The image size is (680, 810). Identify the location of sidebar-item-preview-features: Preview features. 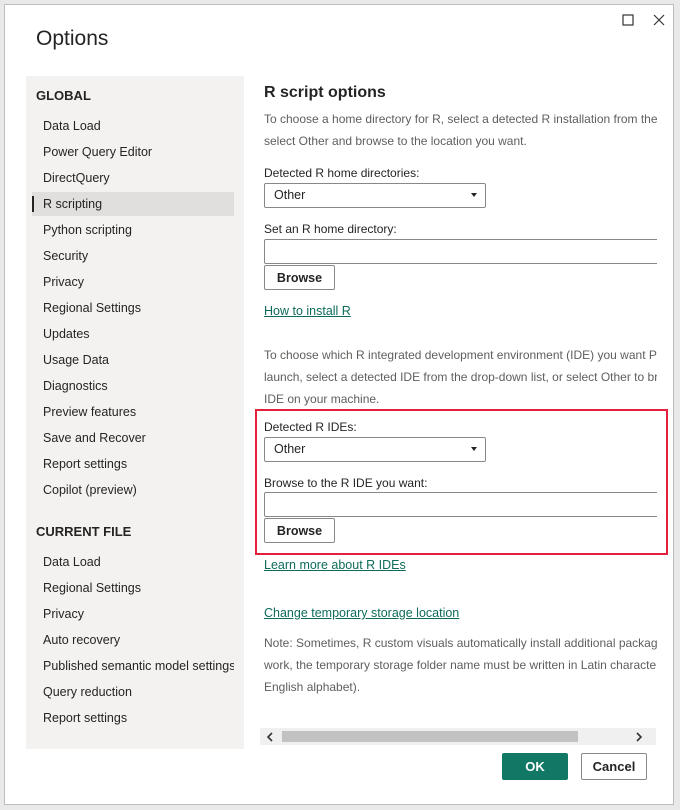
(133, 412).